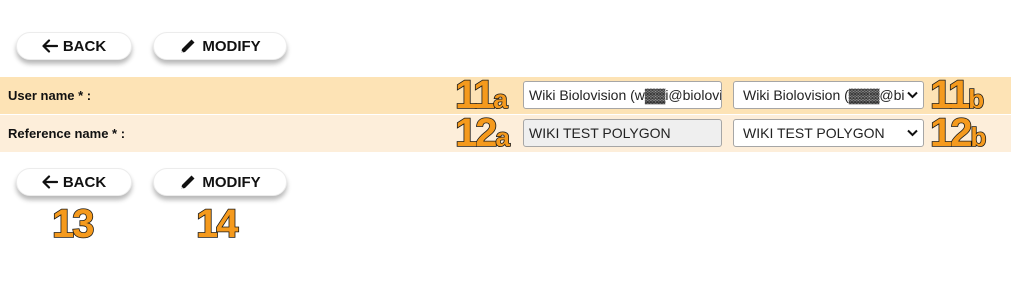 This screenshot has width=1011, height=283. What do you see at coordinates (50, 95) in the screenshot?
I see `user-name-label: User name * :` at bounding box center [50, 95].